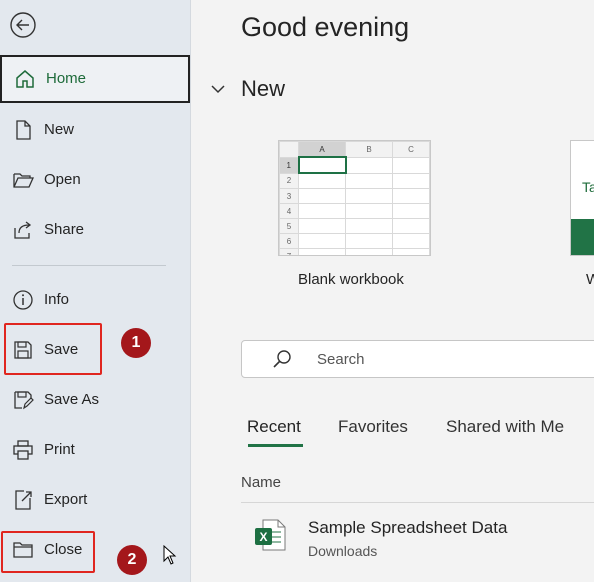  Describe the element at coordinates (53, 349) in the screenshot. I see `save-callout-box` at that location.